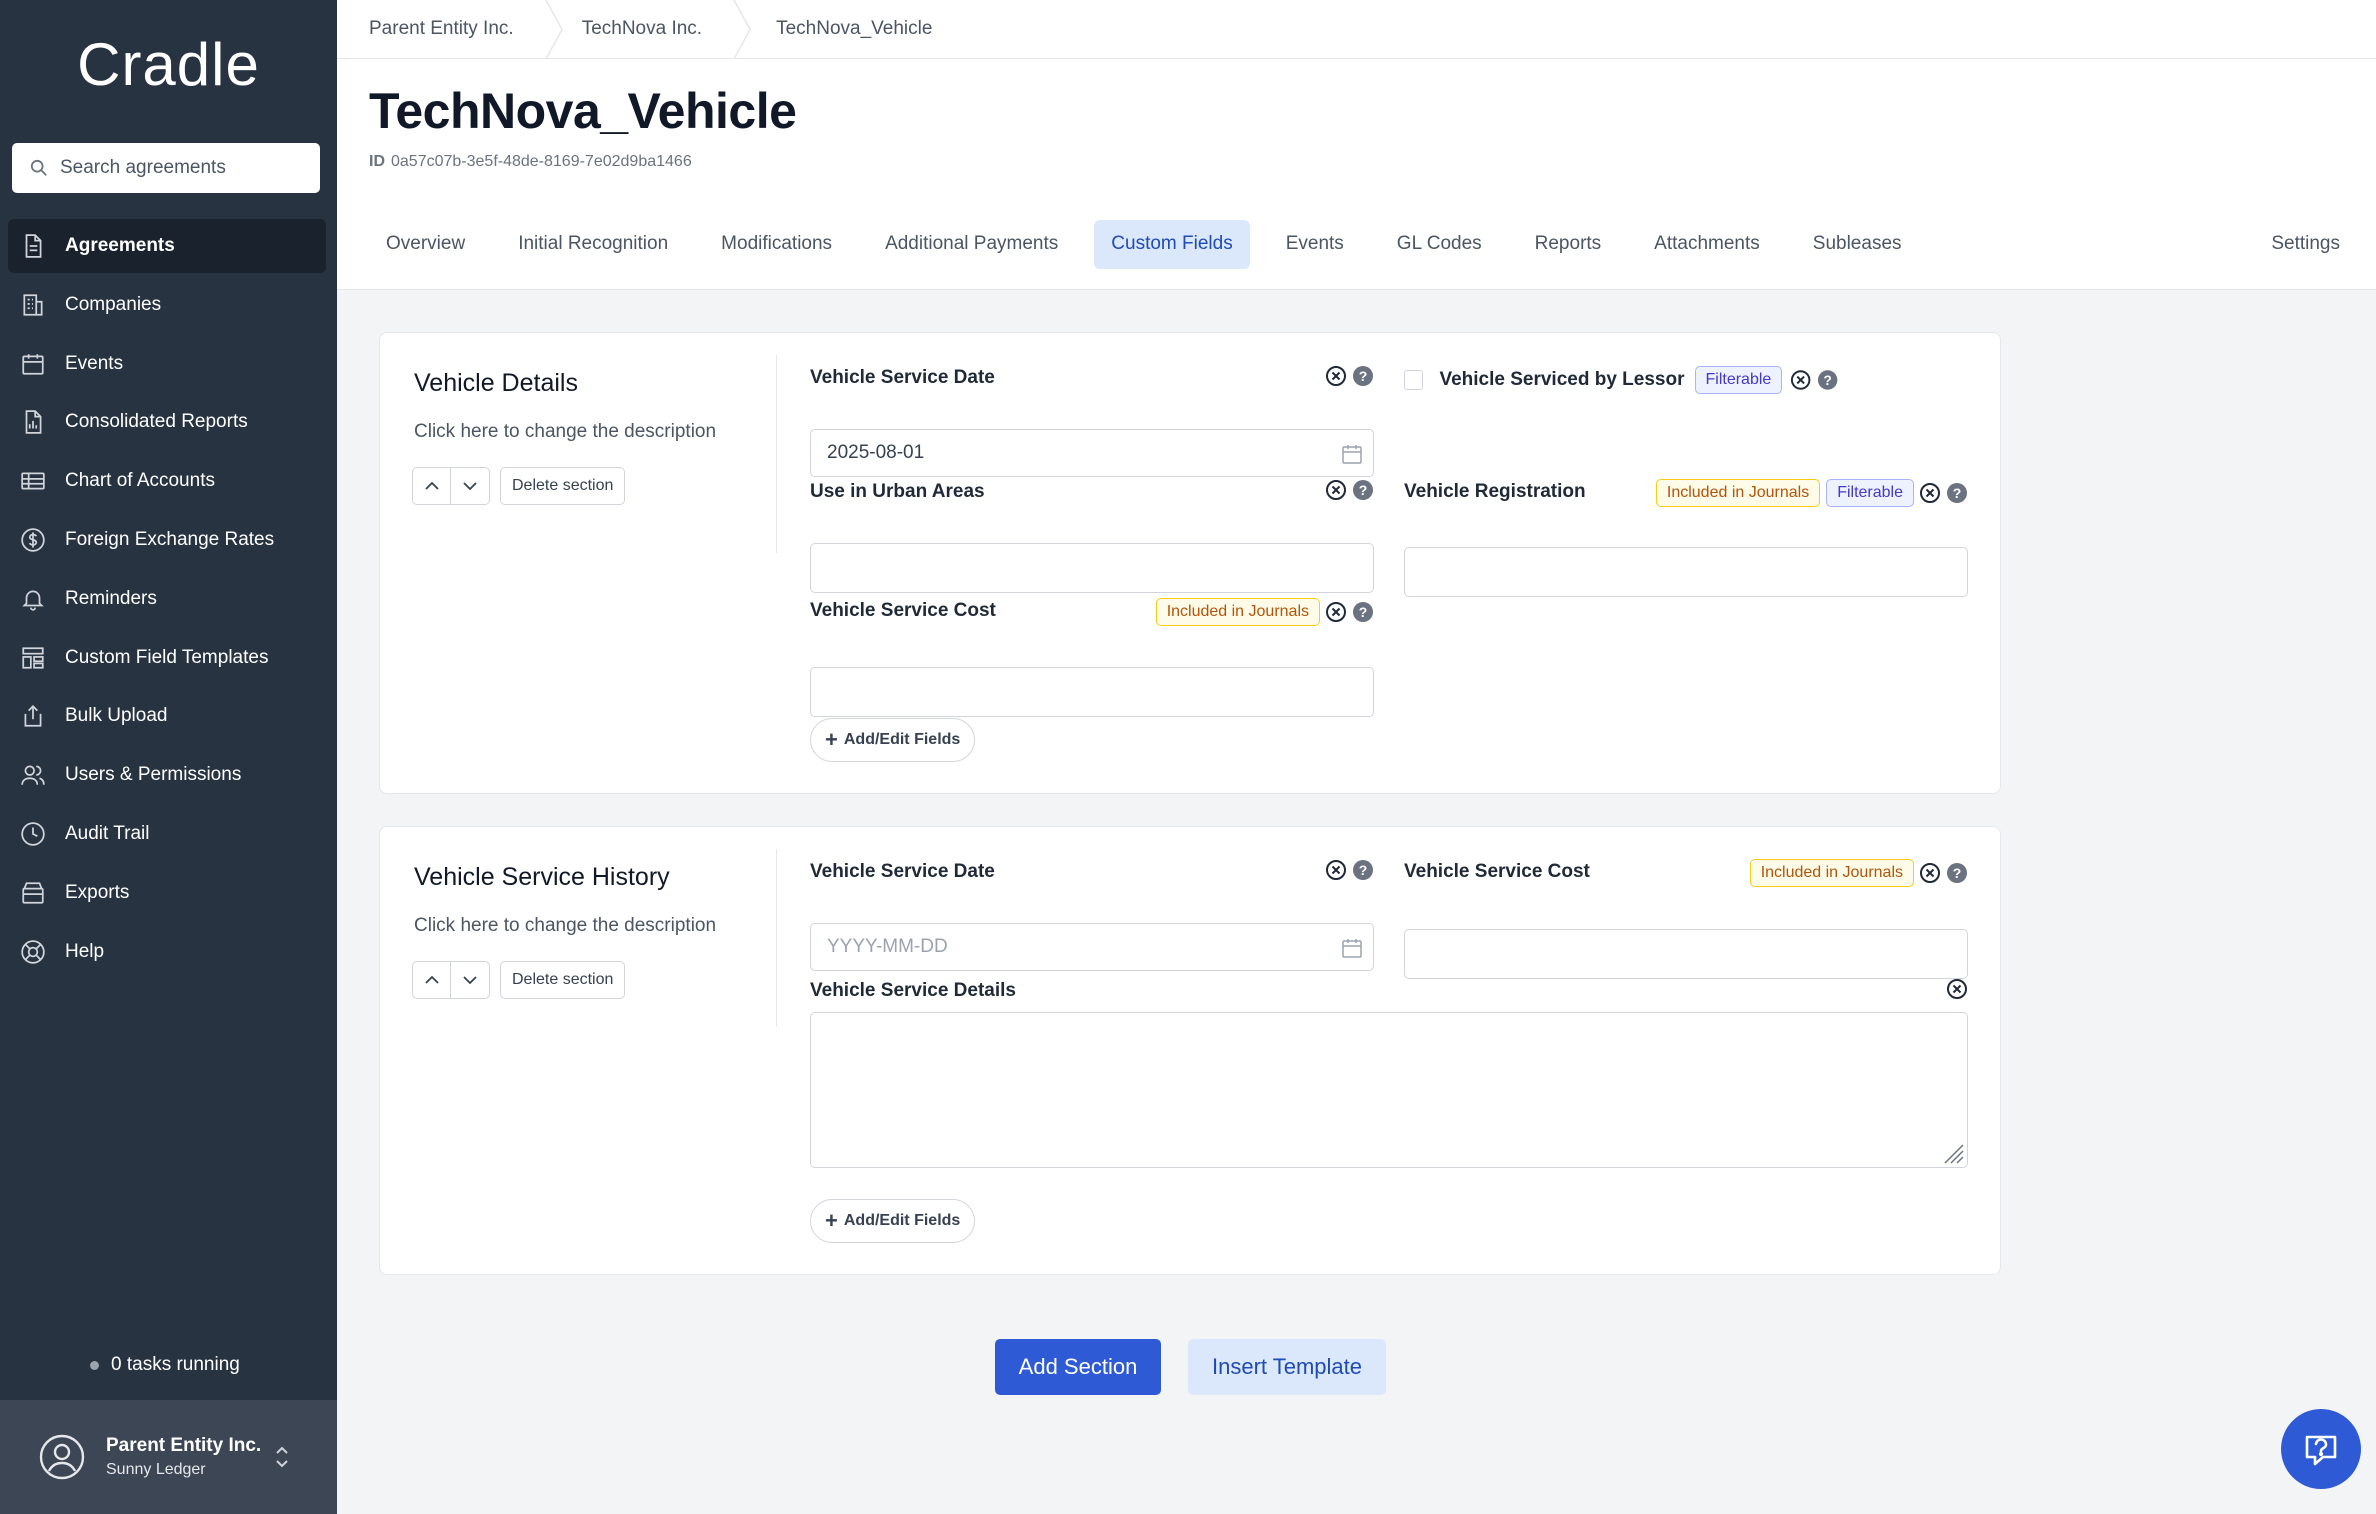 This screenshot has width=2376, height=1514. Describe the element at coordinates (168, 1457) in the screenshot. I see `account-switcher: Parent Entity Inc. Sunny Ledger` at that location.